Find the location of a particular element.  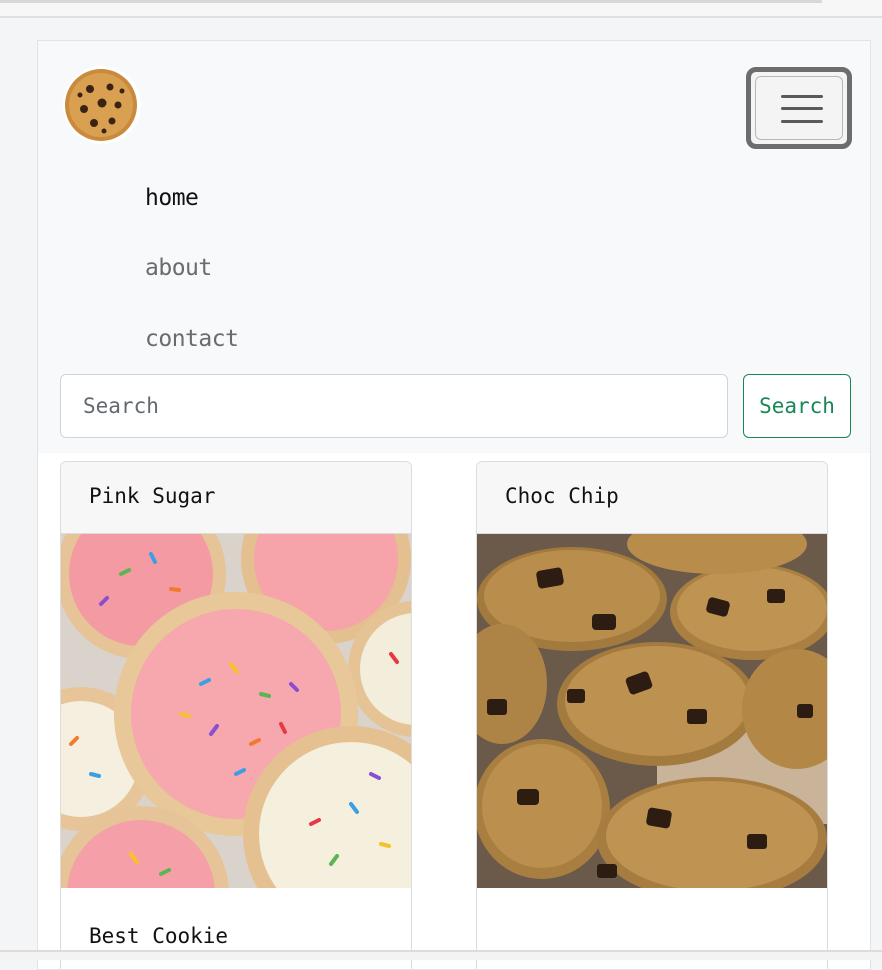

chocolate-chip-cookies-image is located at coordinates (652, 711).